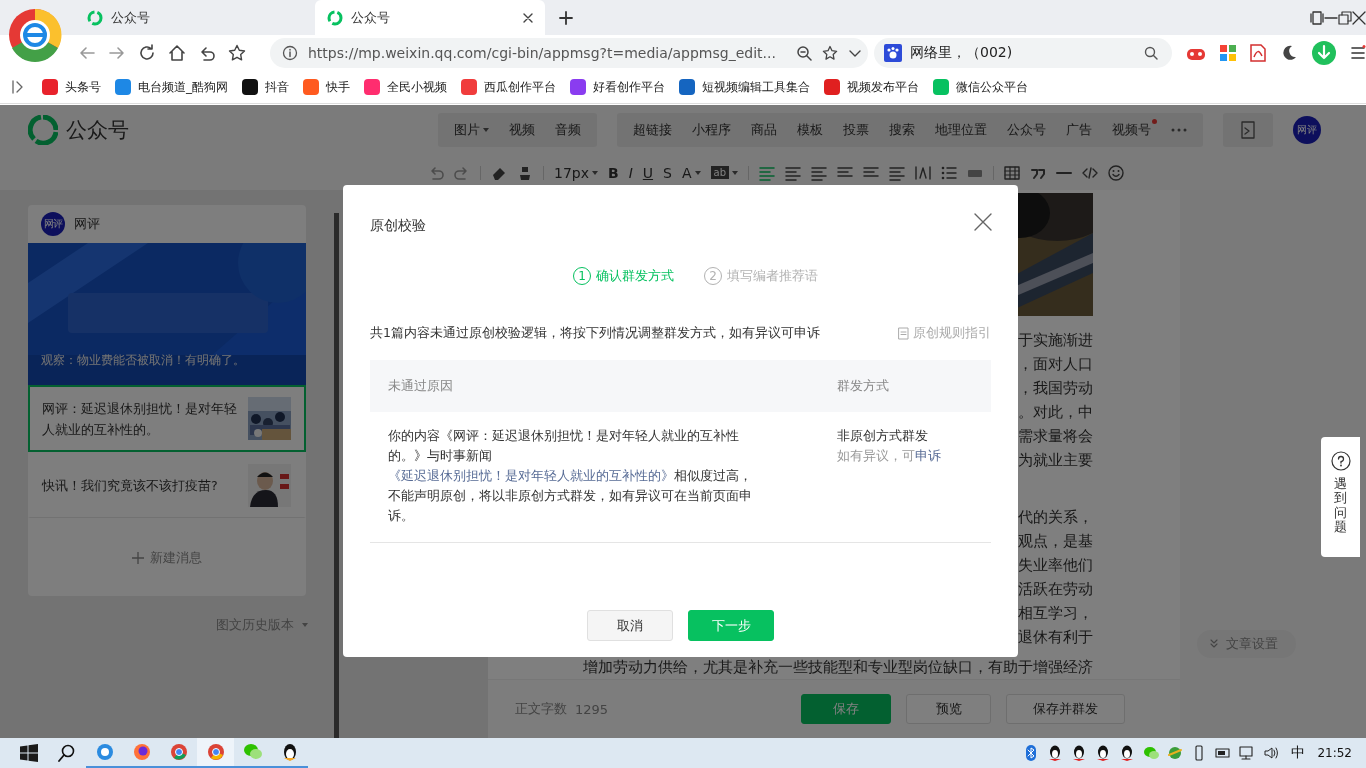  What do you see at coordinates (744, 87) in the screenshot?
I see `bookmark-link: 短视频编辑工具集合` at bounding box center [744, 87].